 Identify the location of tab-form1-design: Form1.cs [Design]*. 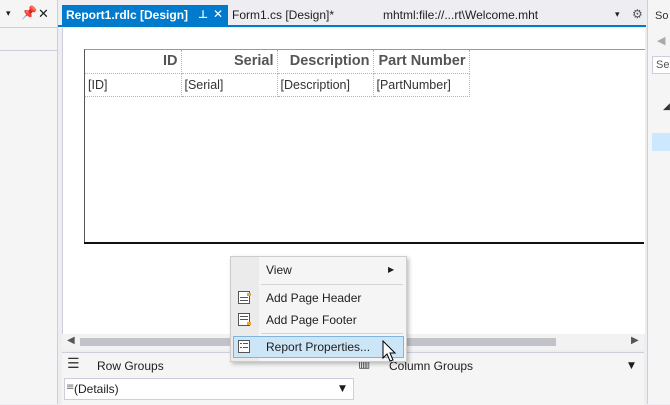
(306, 15).